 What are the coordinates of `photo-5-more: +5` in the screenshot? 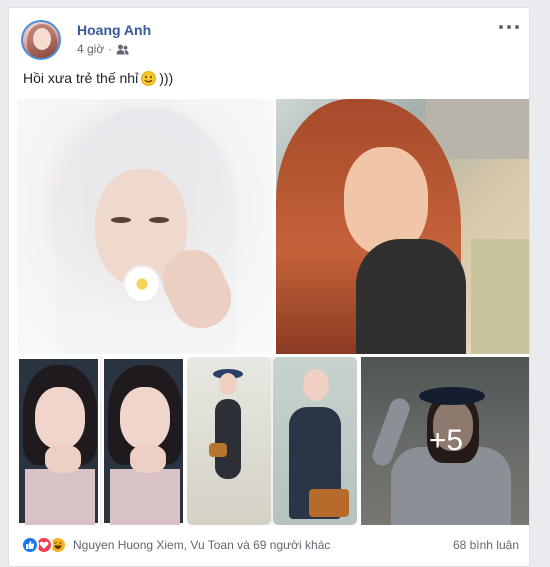 It's located at (445, 441).